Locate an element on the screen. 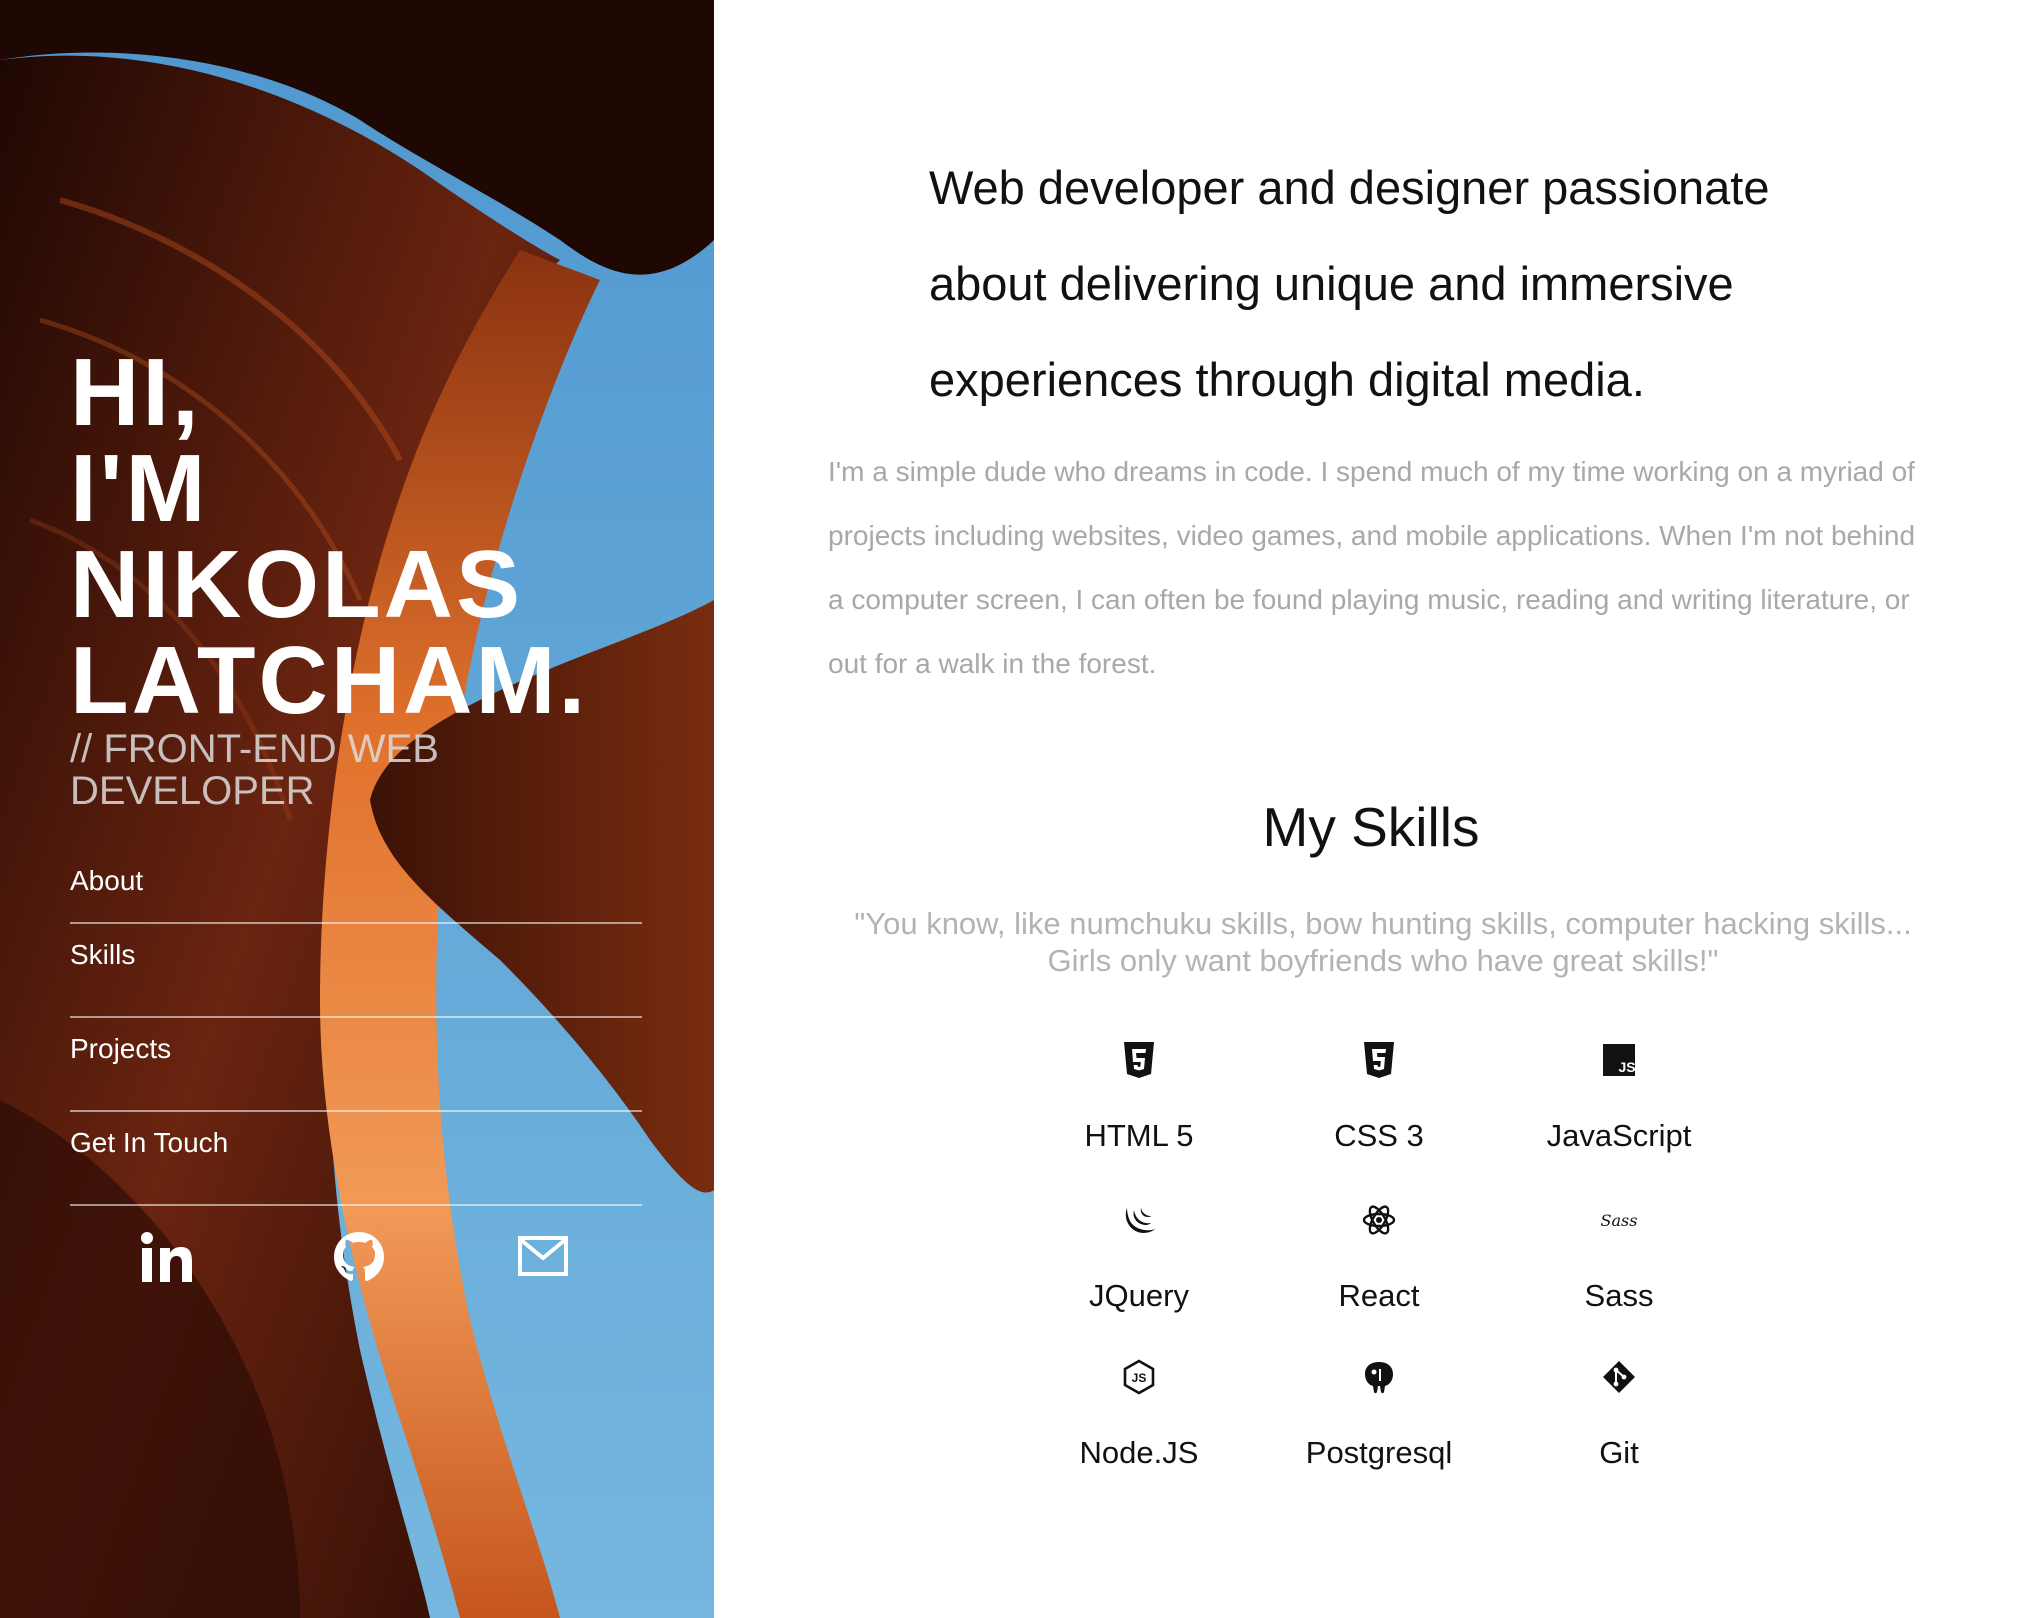 Image resolution: width=2028 pixels, height=1618 pixels. nodejs-icon: JS is located at coordinates (1139, 1377).